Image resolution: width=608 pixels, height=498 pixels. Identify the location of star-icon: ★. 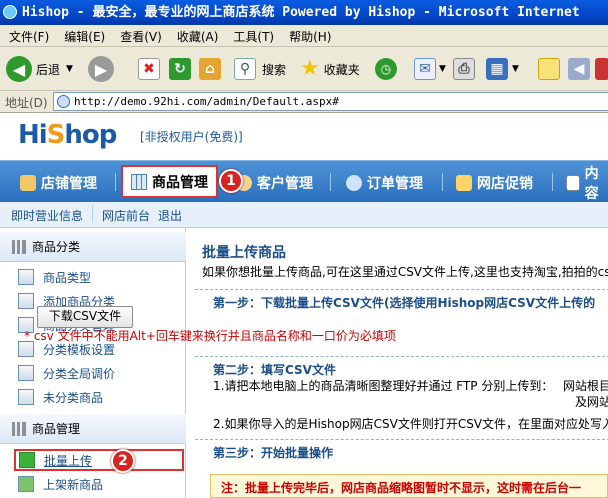
(310, 68).